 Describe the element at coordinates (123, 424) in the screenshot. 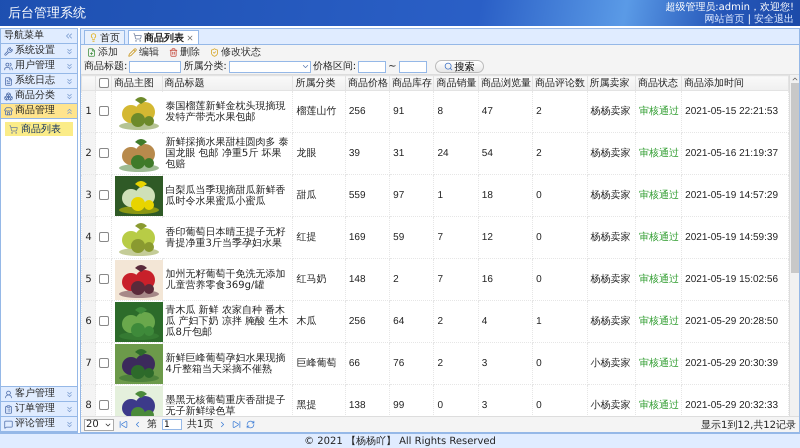

I see `first-page-icon` at that location.